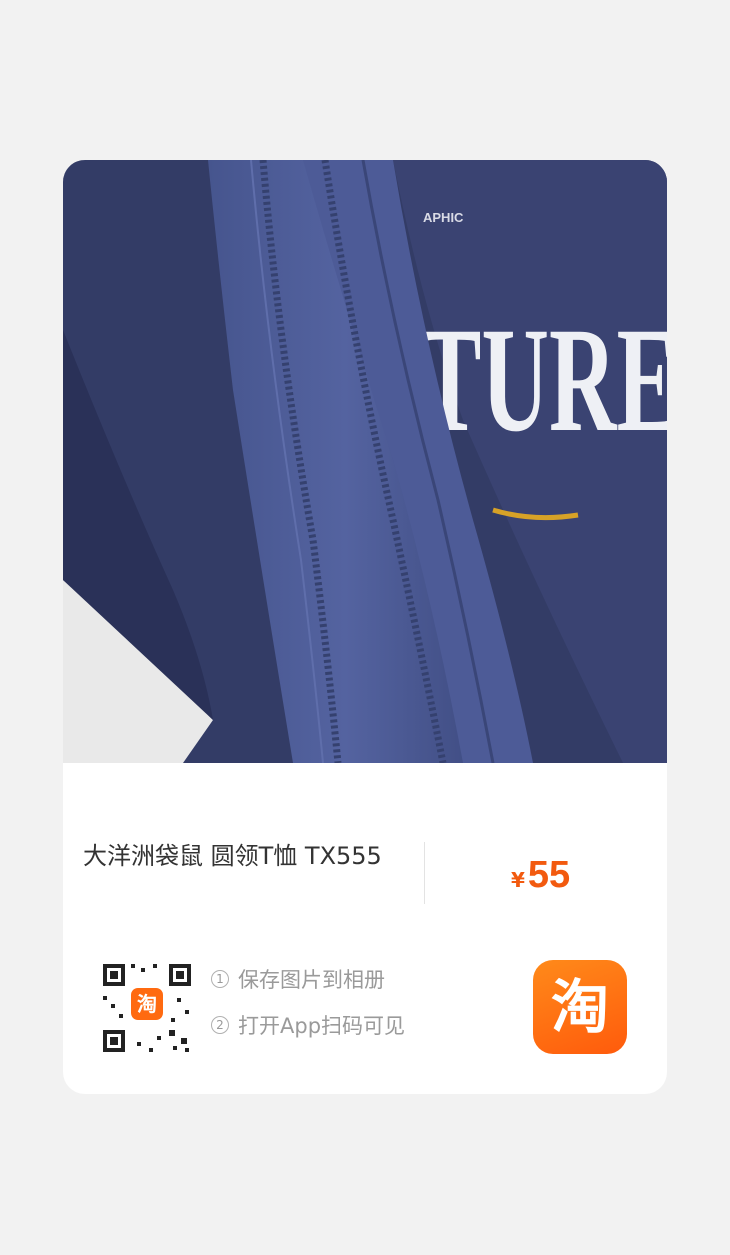 The height and width of the screenshot is (1255, 730). Describe the element at coordinates (549, 875) in the screenshot. I see `price-value: 55` at that location.